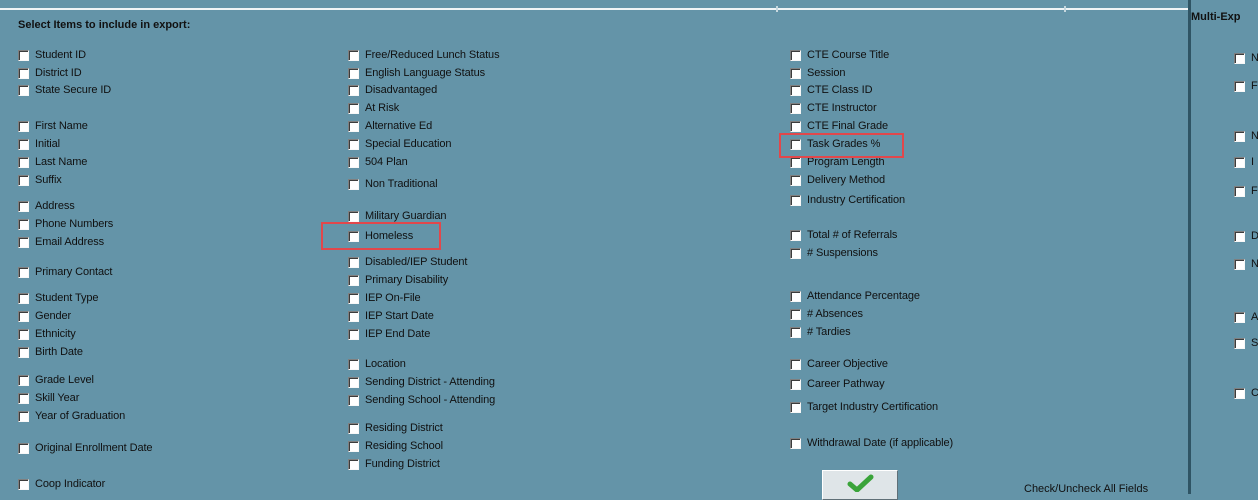  What do you see at coordinates (398, 280) in the screenshot?
I see `field-option-primary-disability: Primary Disability` at bounding box center [398, 280].